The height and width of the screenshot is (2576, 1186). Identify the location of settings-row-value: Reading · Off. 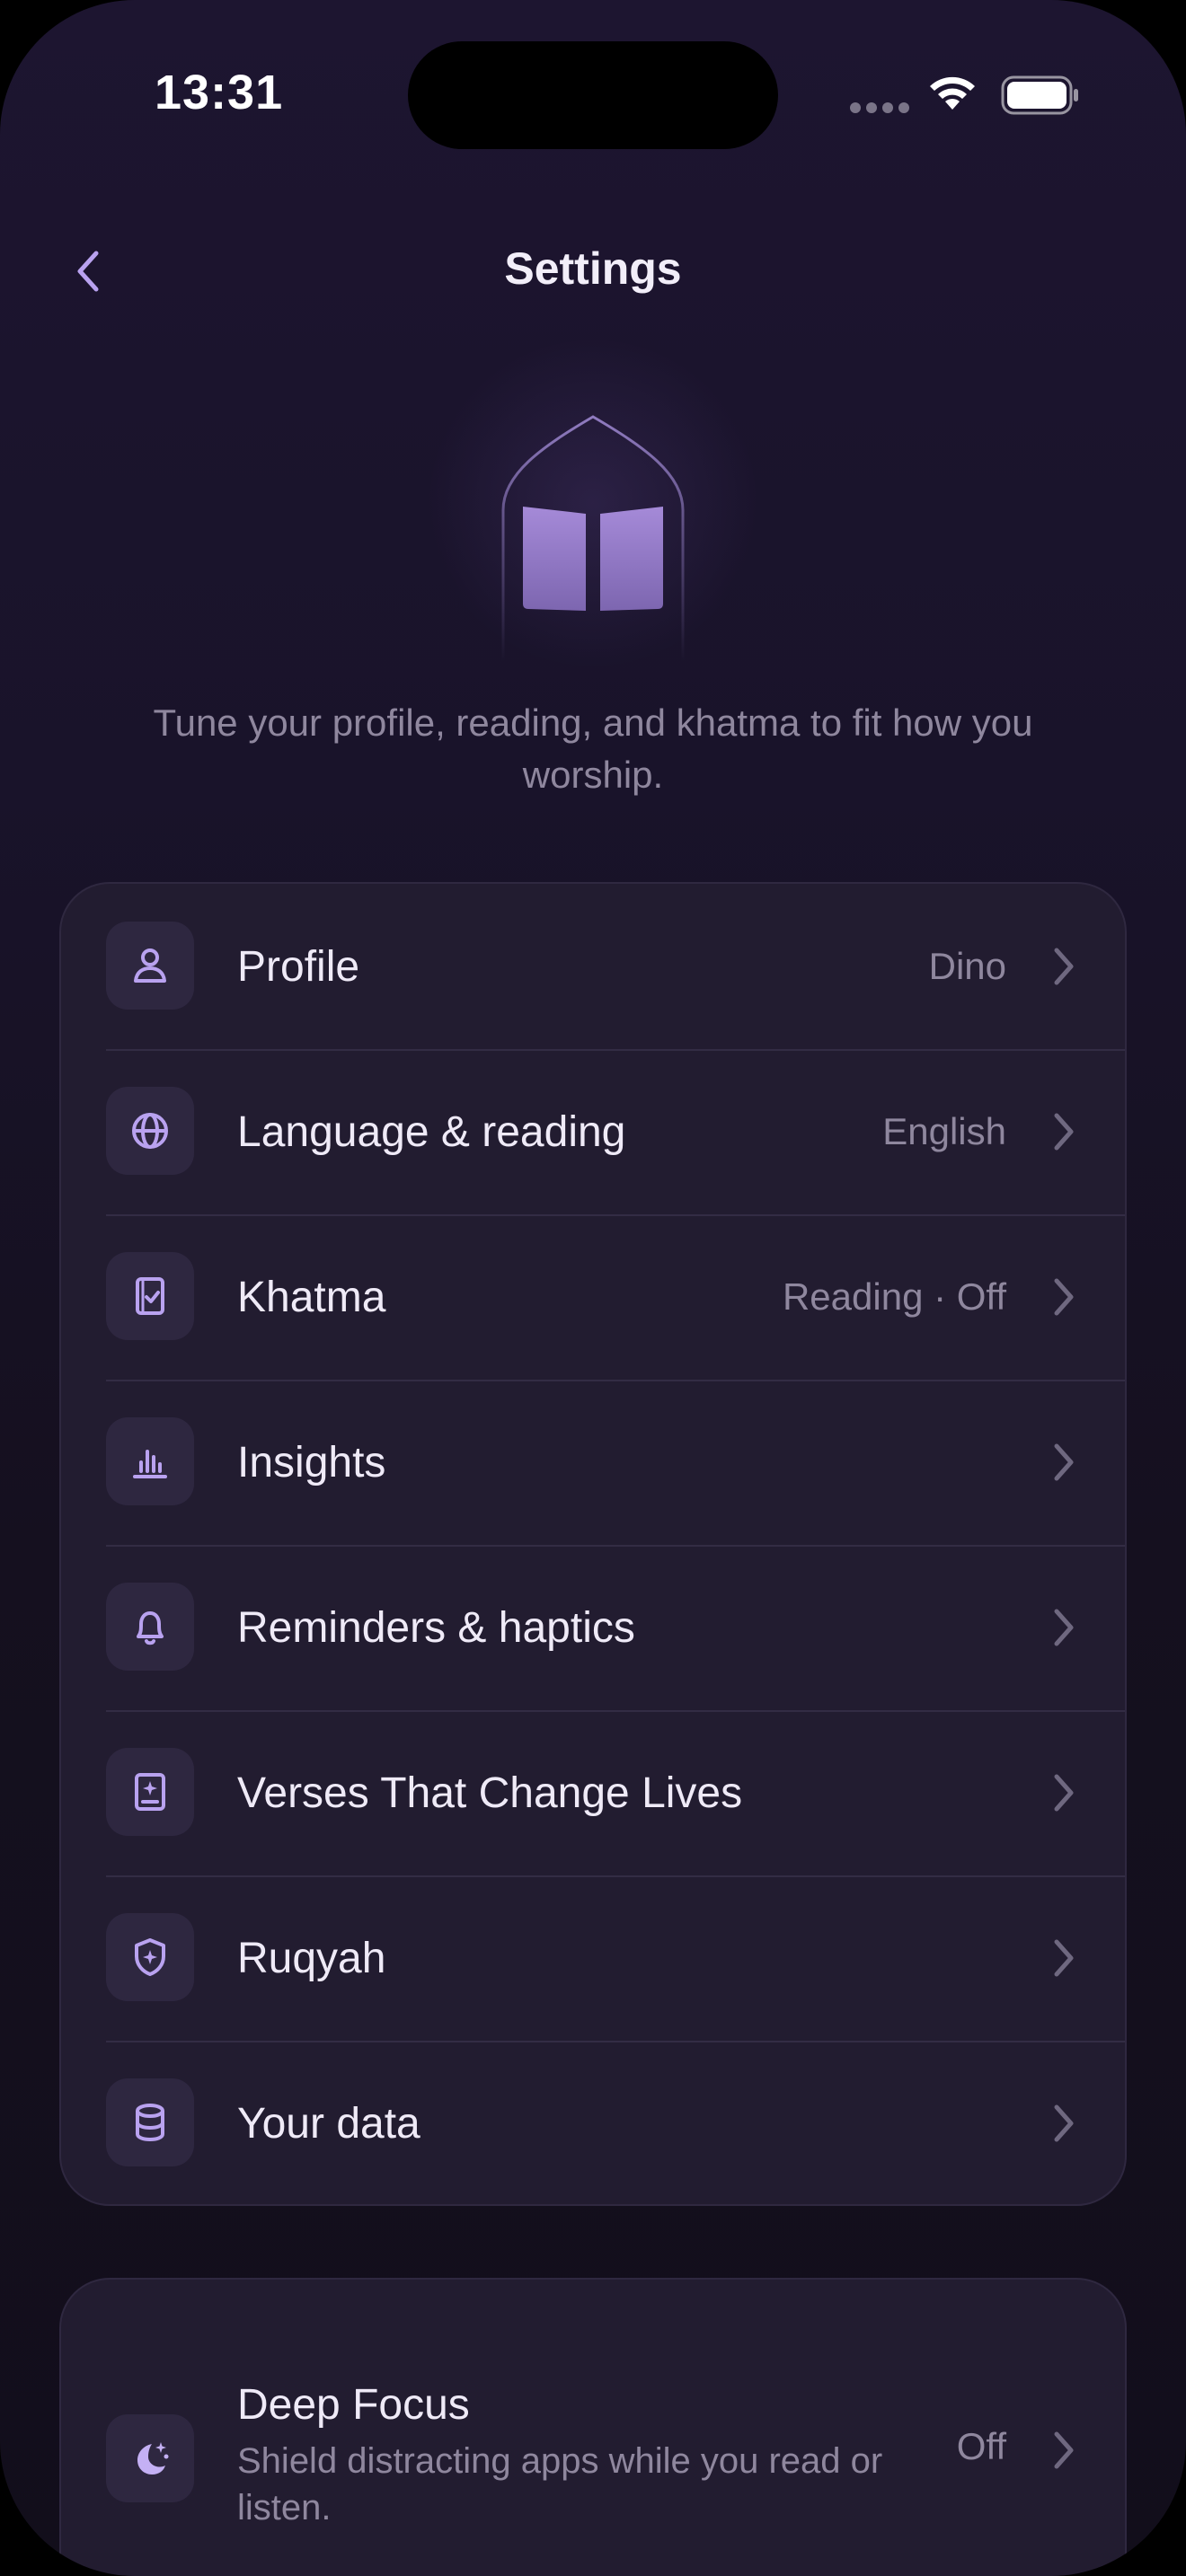
(894, 1296).